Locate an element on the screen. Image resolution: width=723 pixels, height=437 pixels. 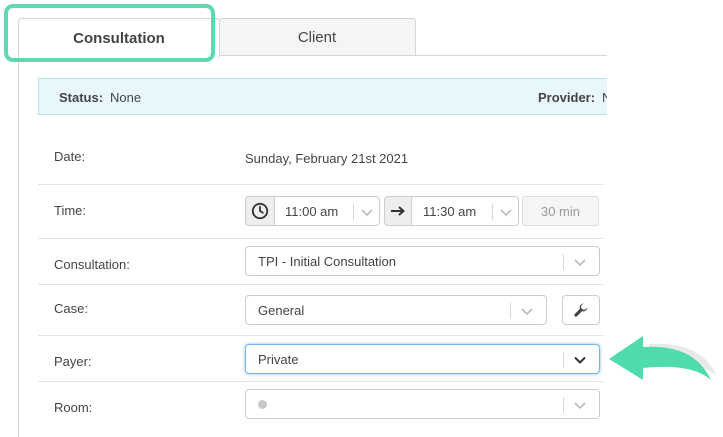
case-settings-button is located at coordinates (581, 310).